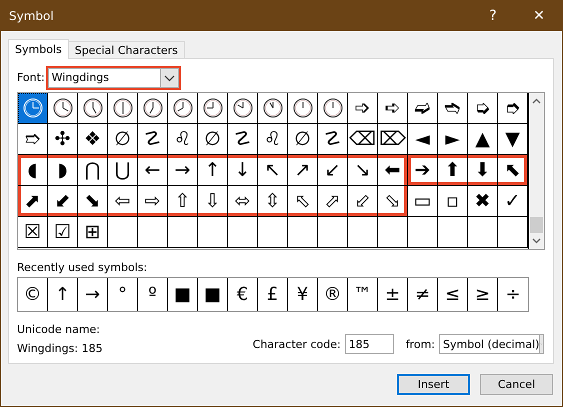 This screenshot has width=563, height=407. What do you see at coordinates (93, 201) in the screenshot?
I see `symbol-cell: ⬊` at bounding box center [93, 201].